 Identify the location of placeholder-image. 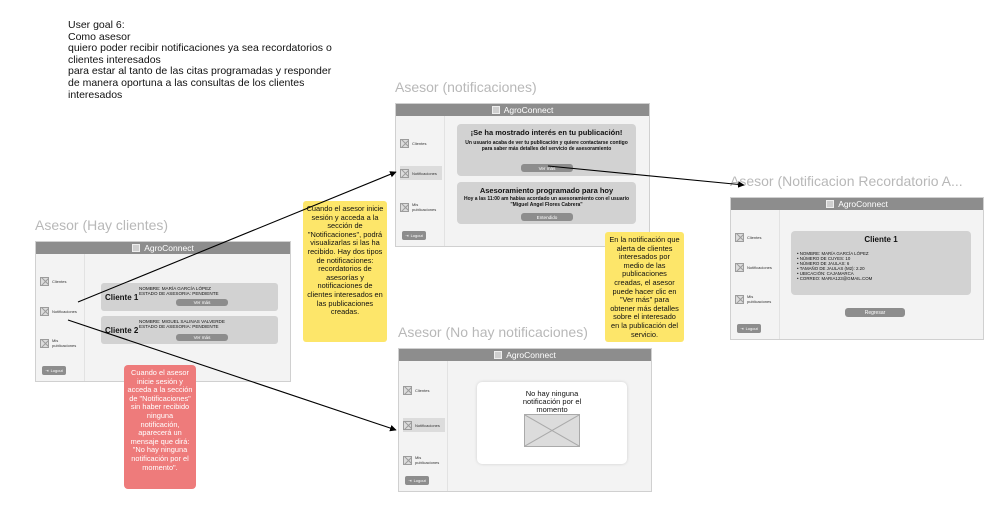
(552, 430).